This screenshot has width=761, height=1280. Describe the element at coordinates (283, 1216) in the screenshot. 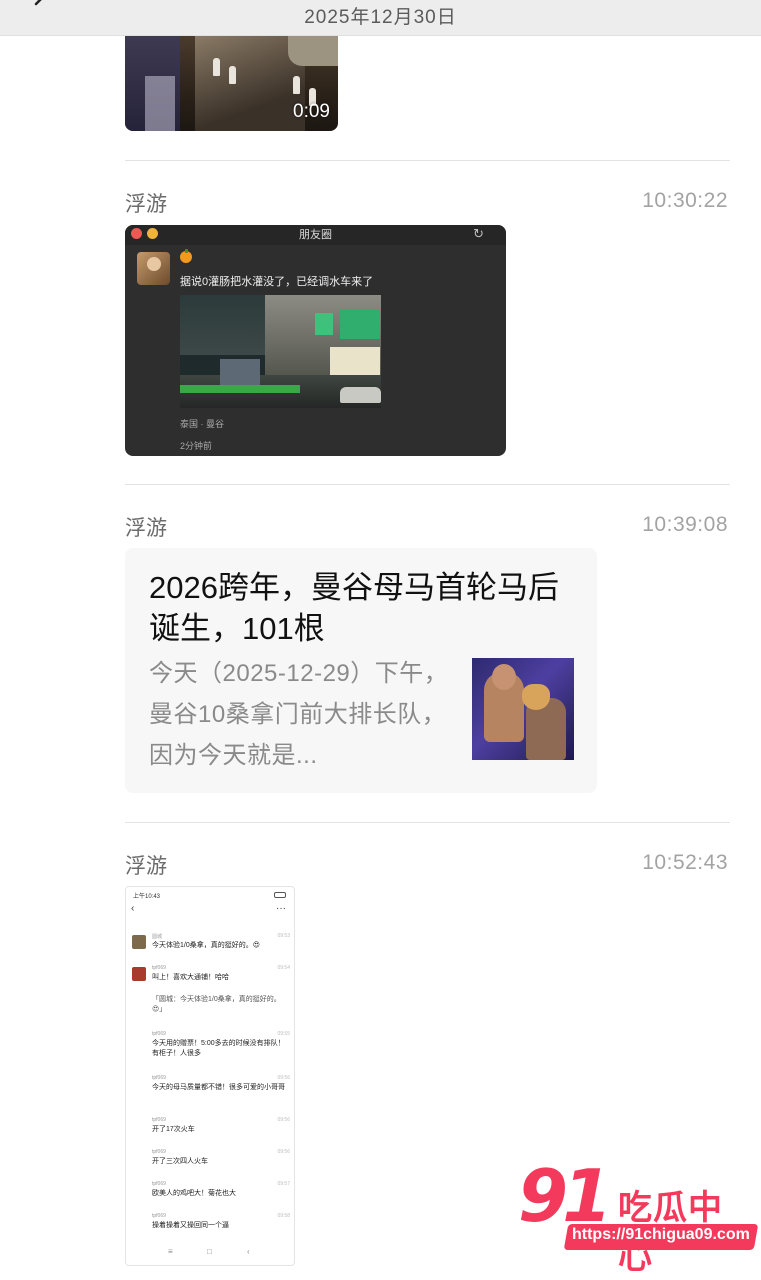

I see `chat-time: 09:58` at that location.